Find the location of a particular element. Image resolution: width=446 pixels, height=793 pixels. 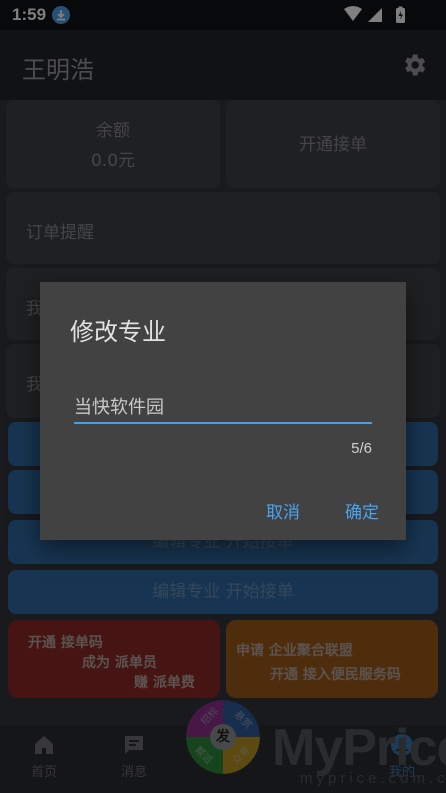

character-counter: 5/6 is located at coordinates (361, 448).